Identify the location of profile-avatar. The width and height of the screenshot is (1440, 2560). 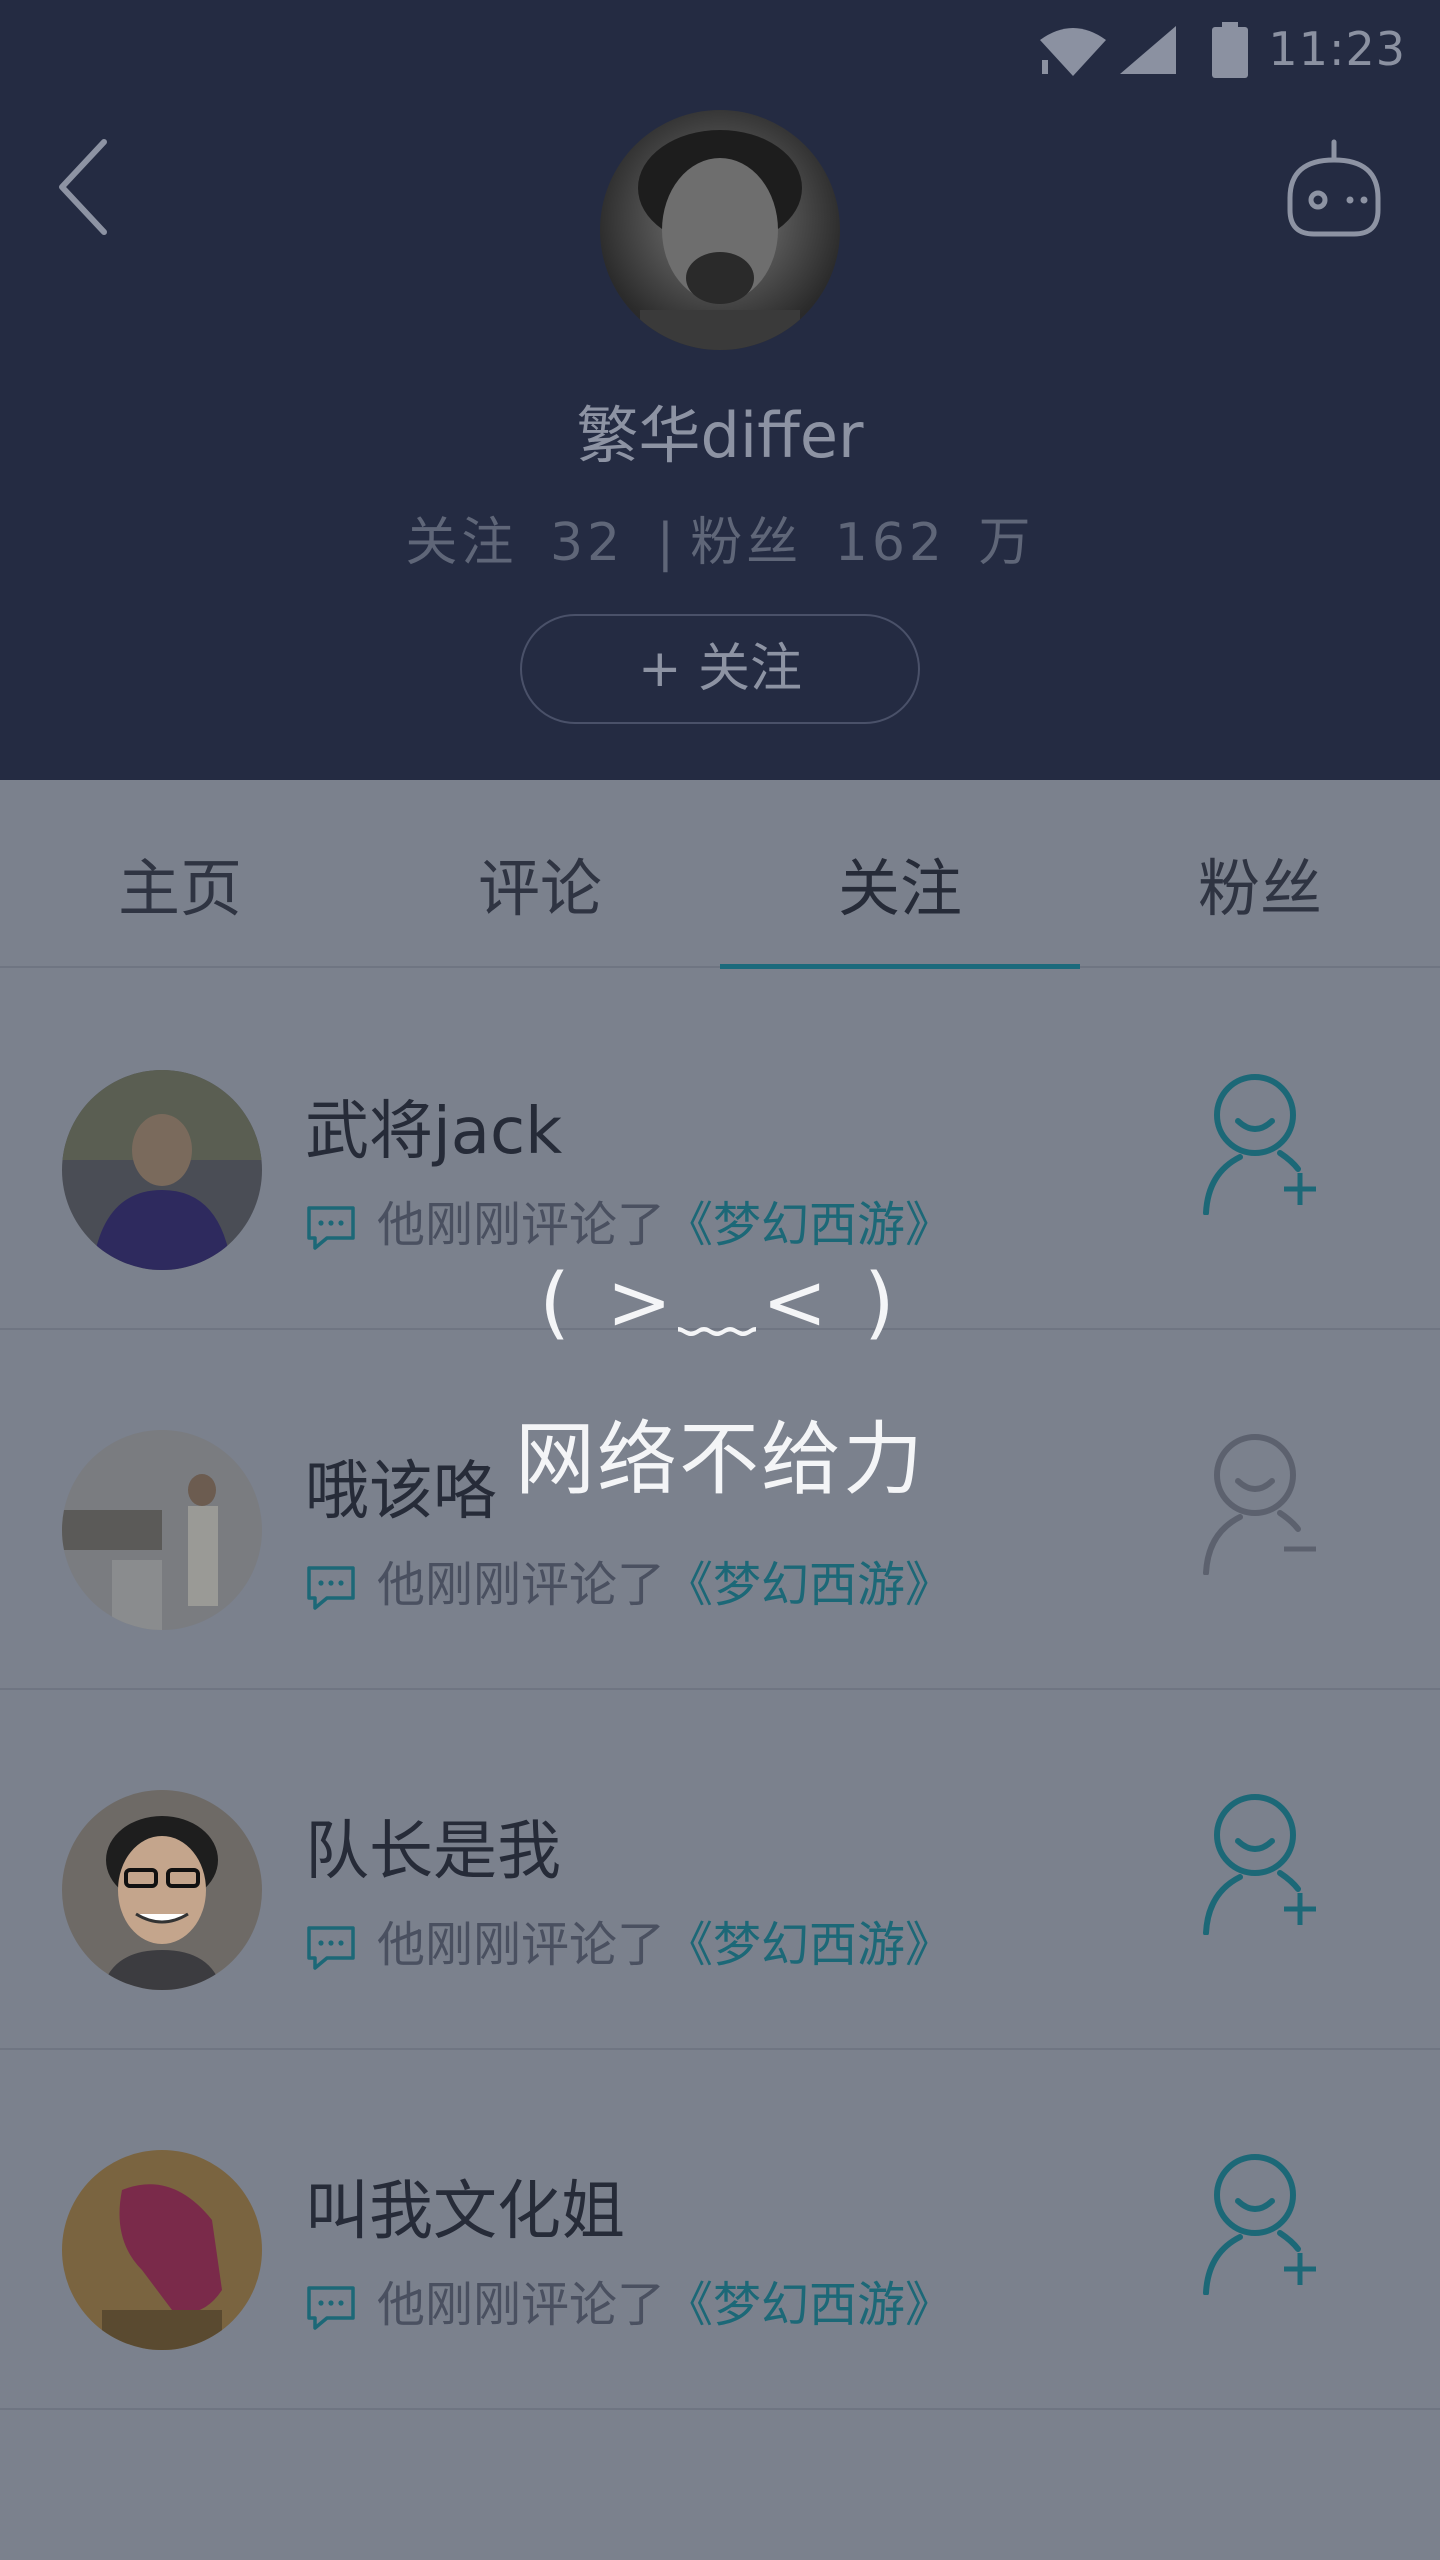
(720, 230).